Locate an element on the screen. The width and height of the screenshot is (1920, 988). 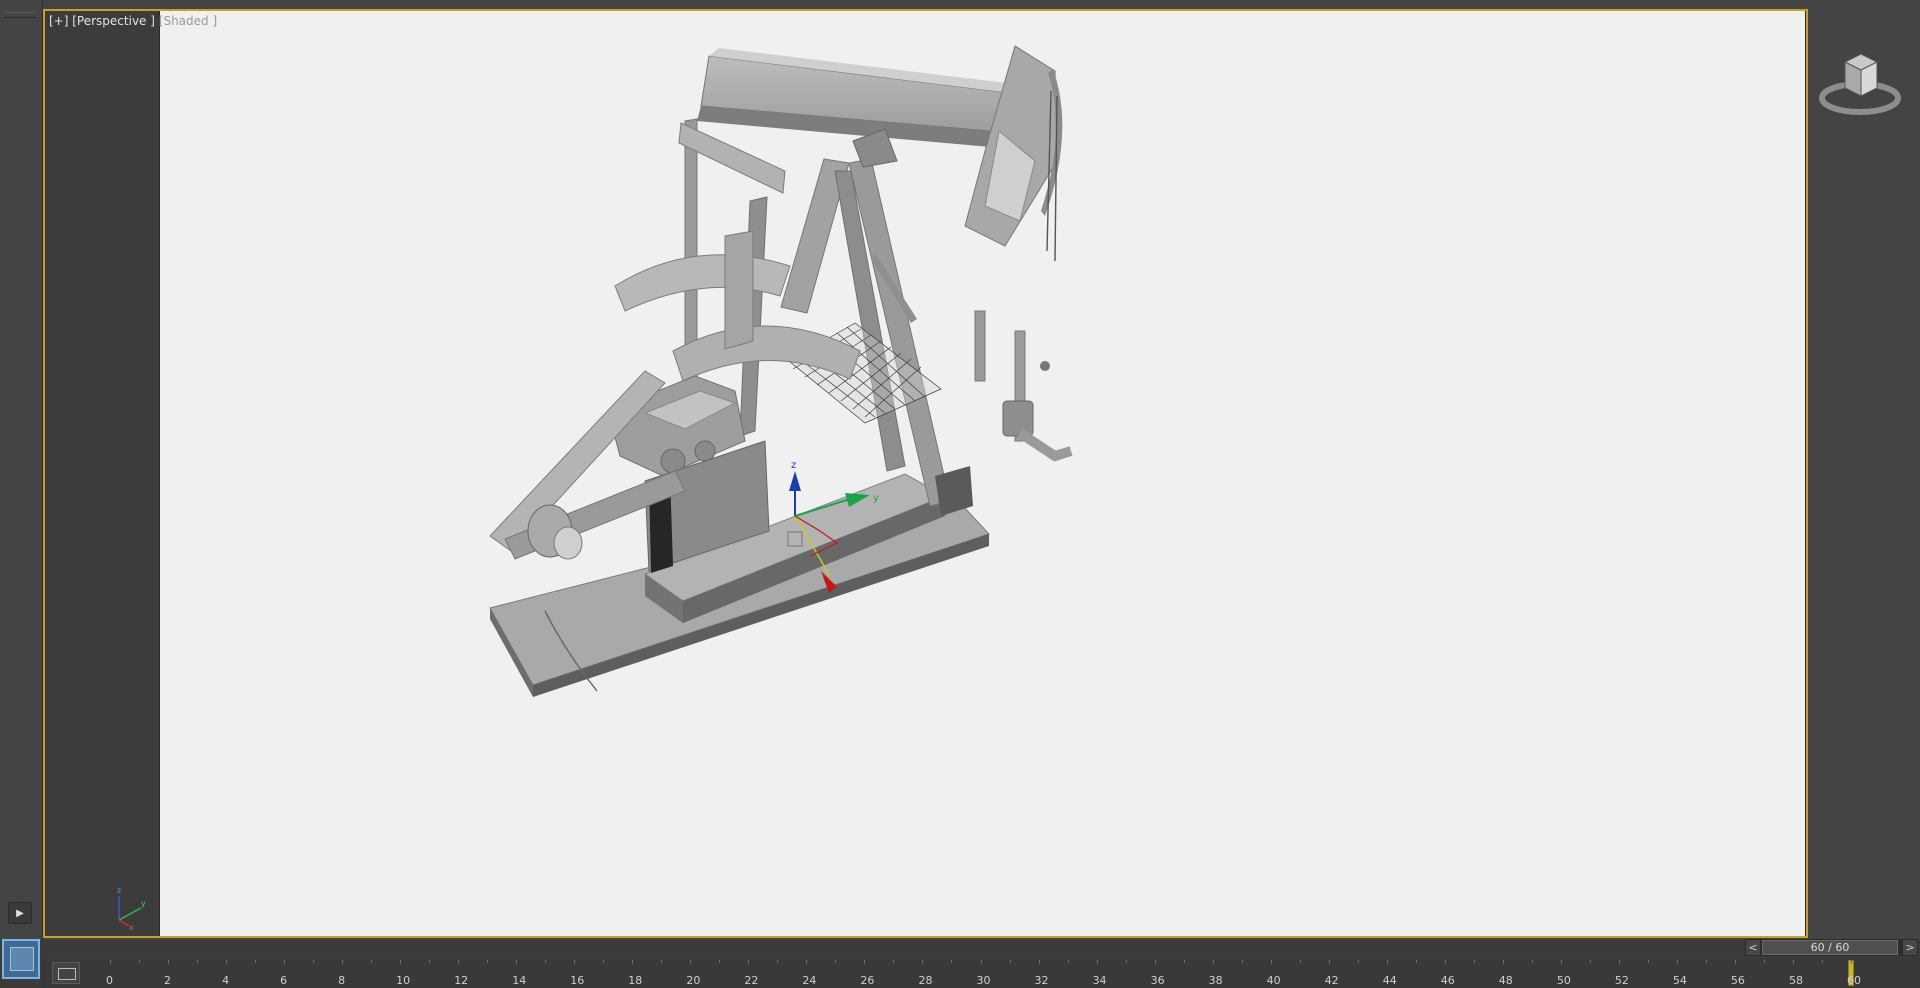
viewport-label-menu: [+] [Perspective ] [Shaded ] is located at coordinates (133, 21).